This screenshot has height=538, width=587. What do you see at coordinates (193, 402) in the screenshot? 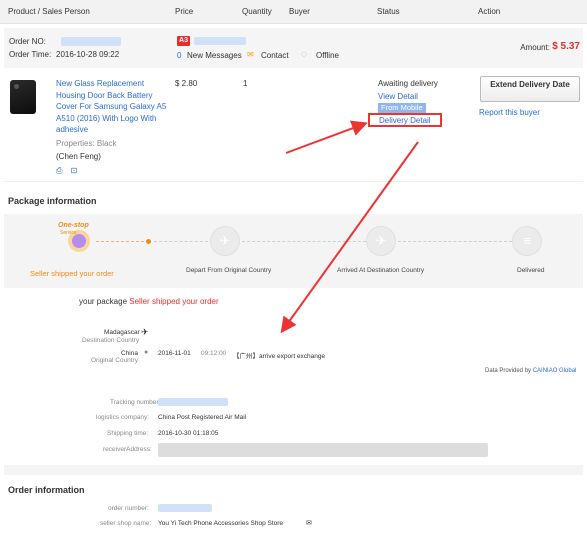
I see `tracking-number-redacted` at bounding box center [193, 402].